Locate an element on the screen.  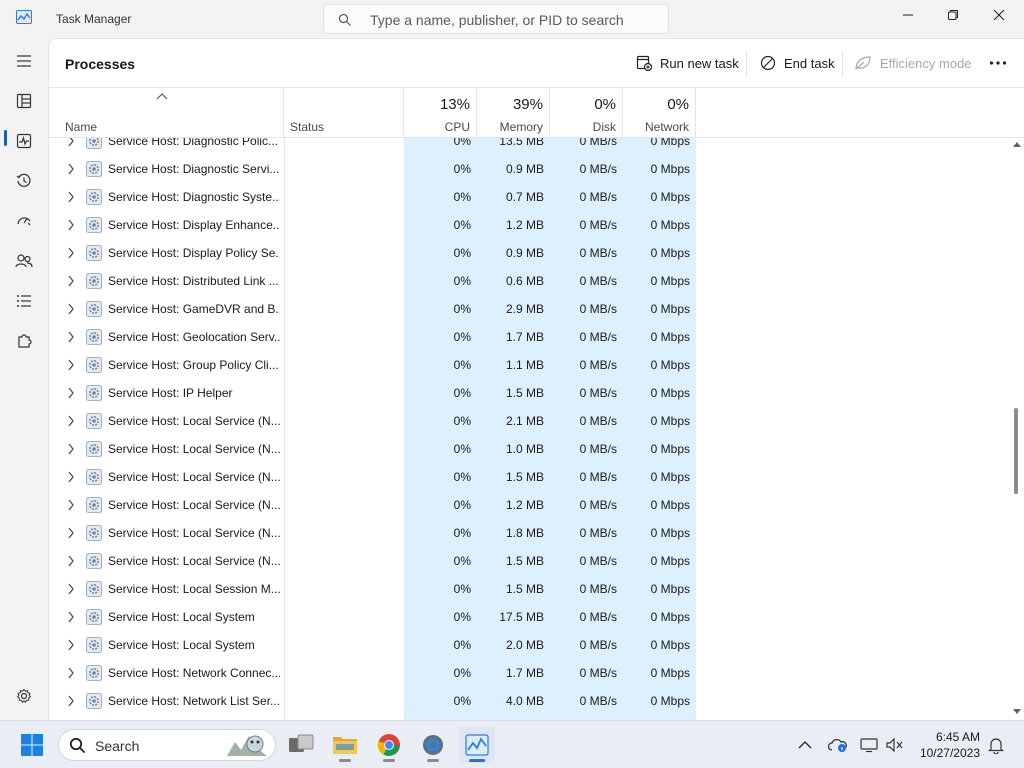
show-hidden-icons-button is located at coordinates (805, 745).